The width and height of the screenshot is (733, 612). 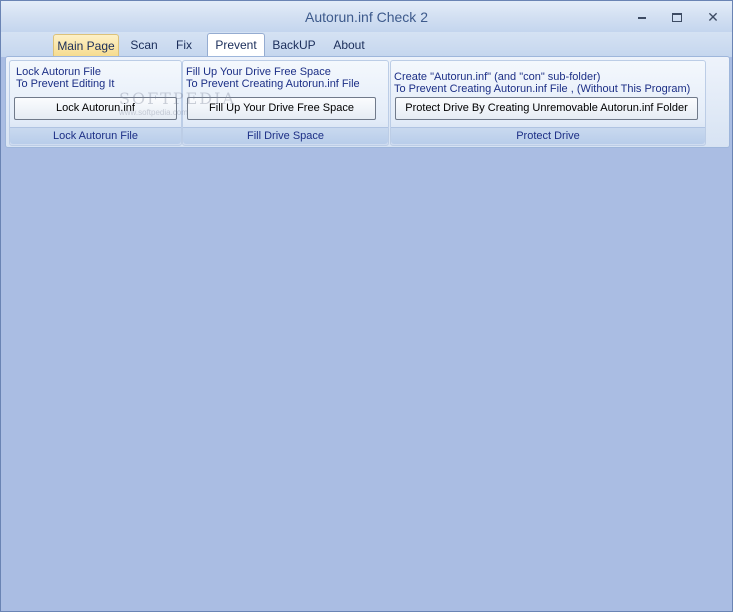 I want to click on lock-autorun-button: Lock Autorun.inf, so click(x=95, y=108).